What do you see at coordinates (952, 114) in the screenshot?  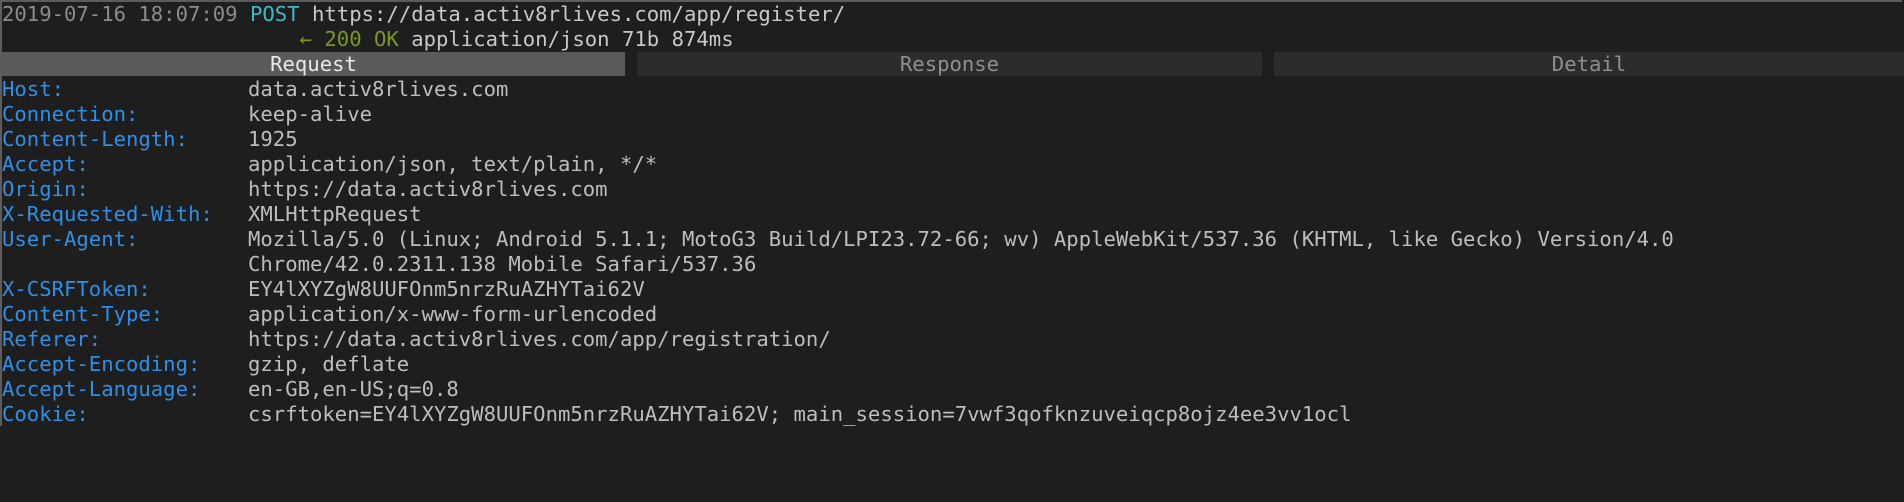 I see `header-row-connection: Connection: keep-alive` at bounding box center [952, 114].